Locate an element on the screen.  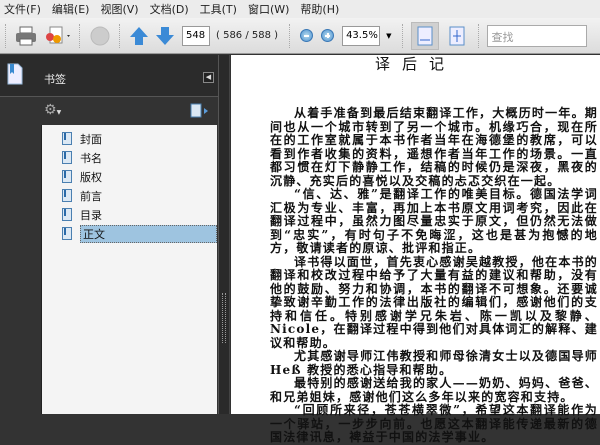
fit-page-button is located at coordinates (457, 36).